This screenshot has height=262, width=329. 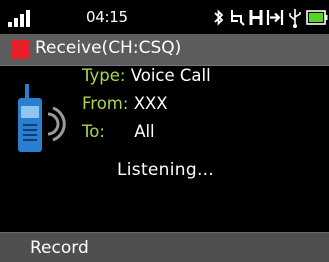 I want to click on clock-time: 04:15, so click(x=107, y=17).